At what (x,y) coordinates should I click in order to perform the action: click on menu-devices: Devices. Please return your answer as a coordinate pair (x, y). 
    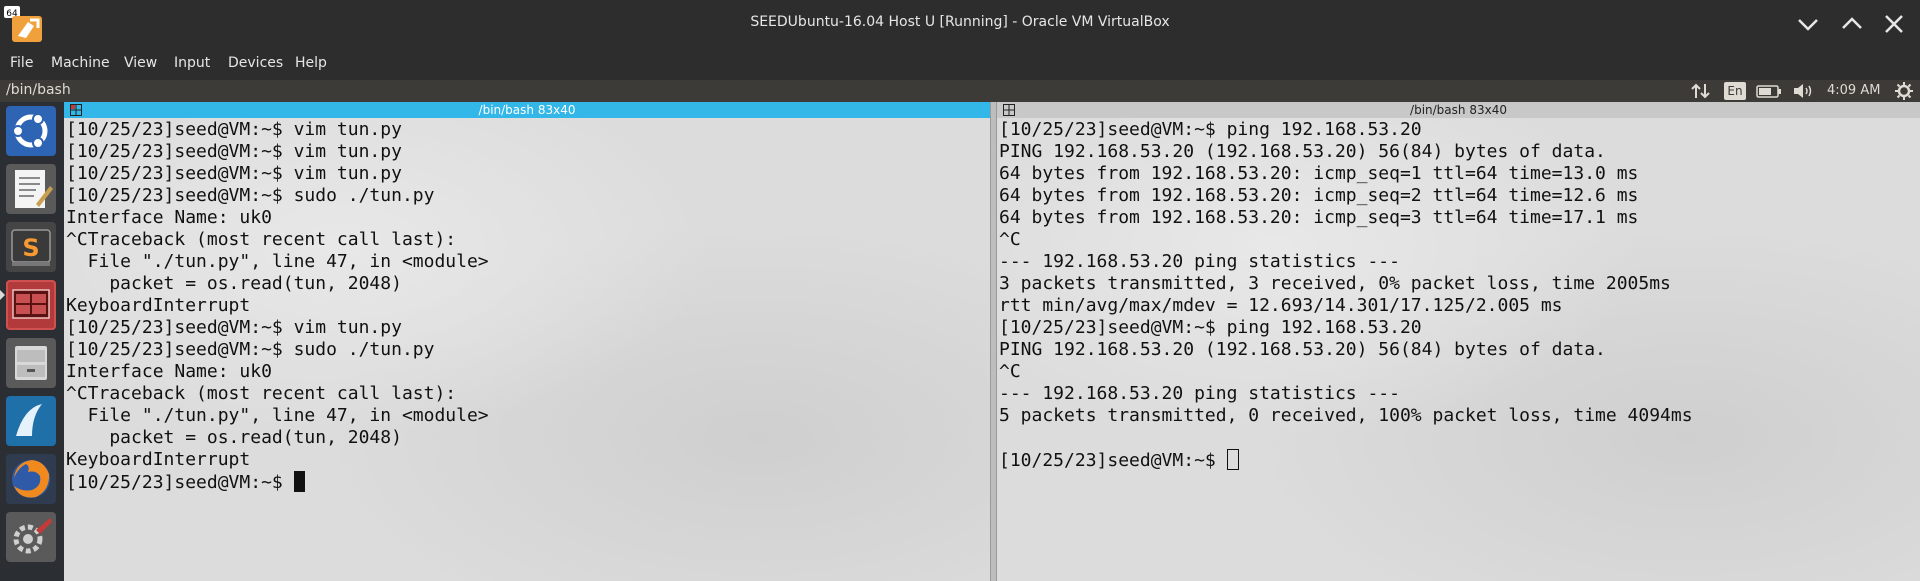
    Looking at the image, I should click on (255, 63).